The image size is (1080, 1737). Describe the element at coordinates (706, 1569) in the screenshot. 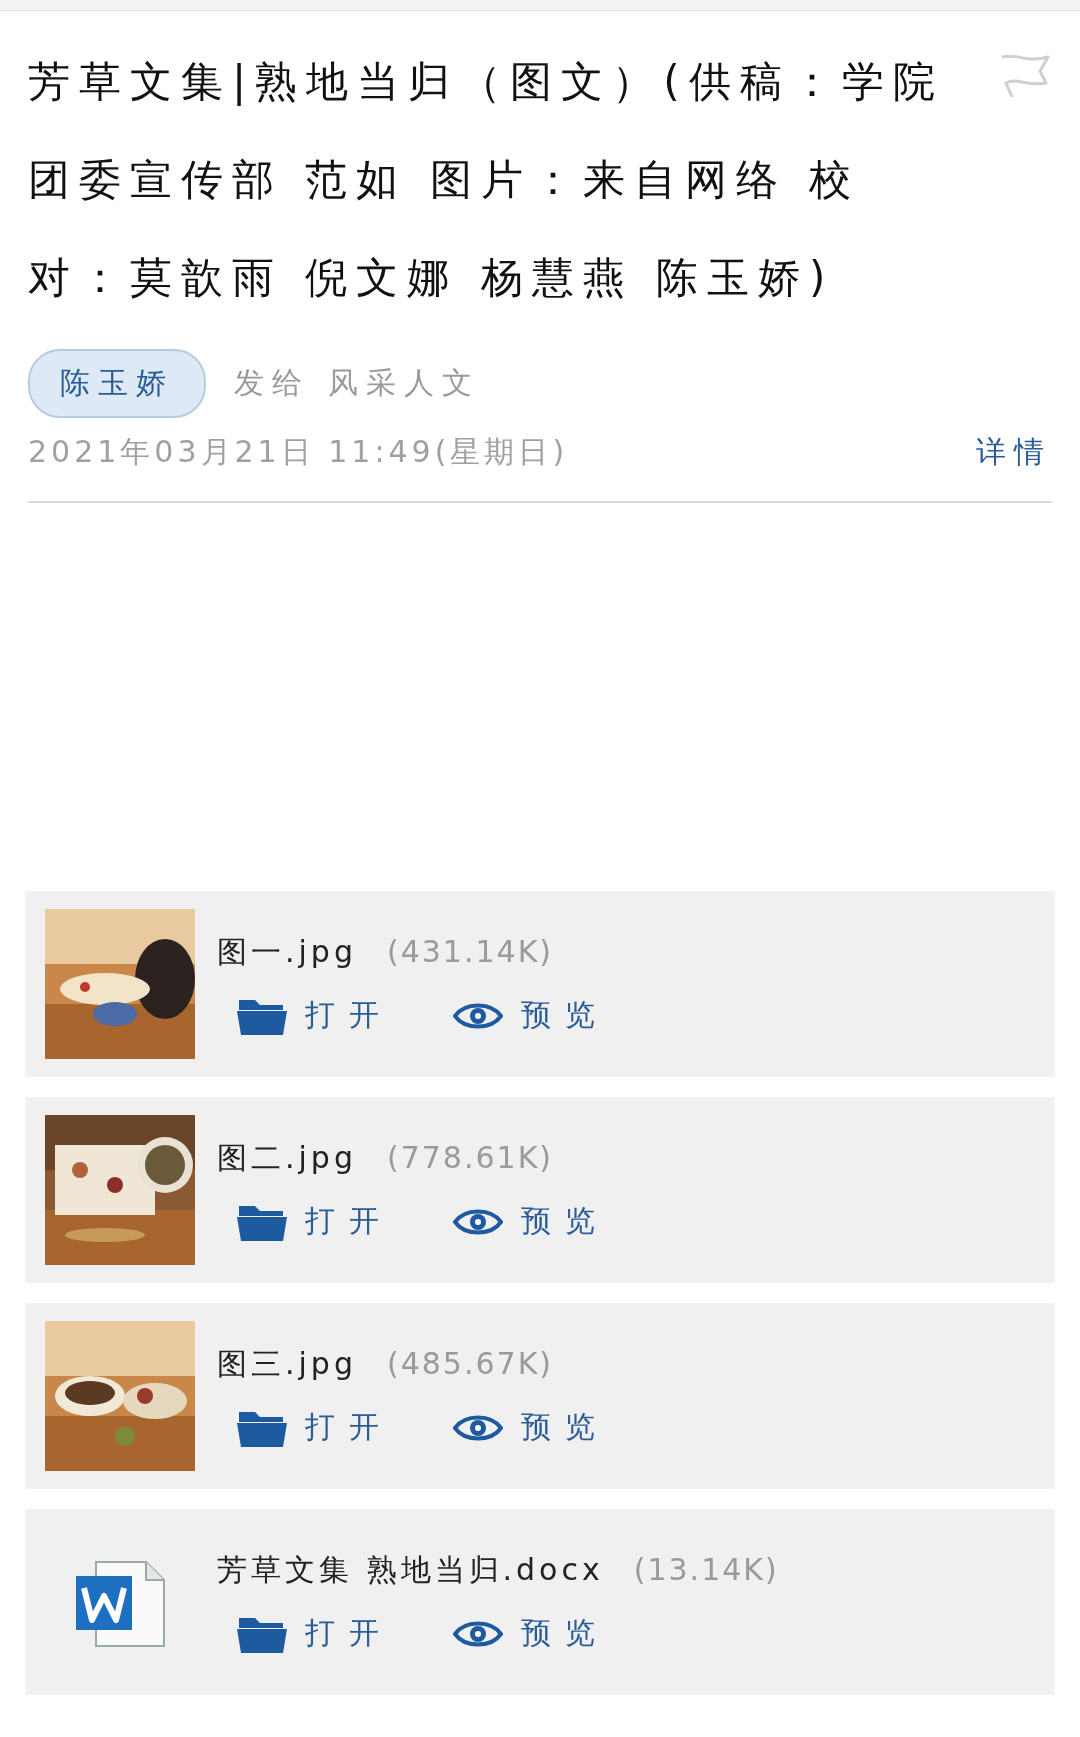

I see `file-size: (13.14K)` at that location.